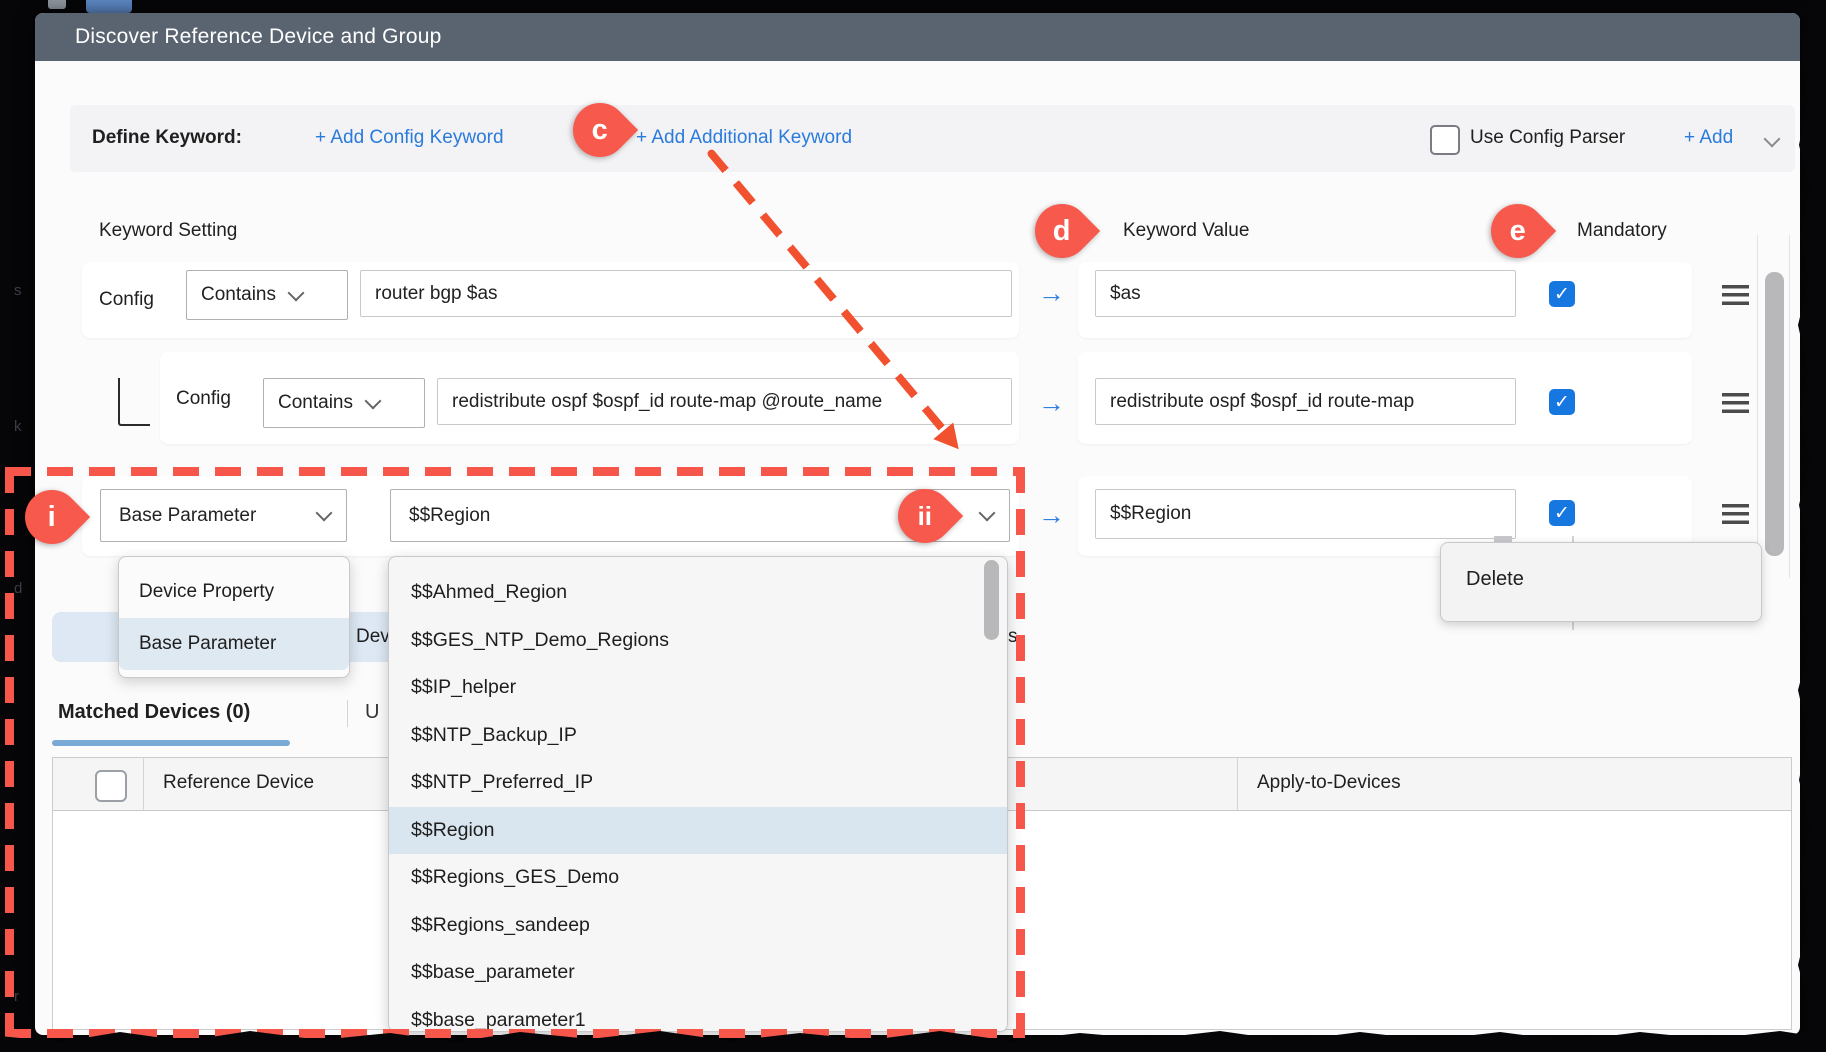 The image size is (1826, 1052). I want to click on parser-add-link: + Add, so click(1708, 138).